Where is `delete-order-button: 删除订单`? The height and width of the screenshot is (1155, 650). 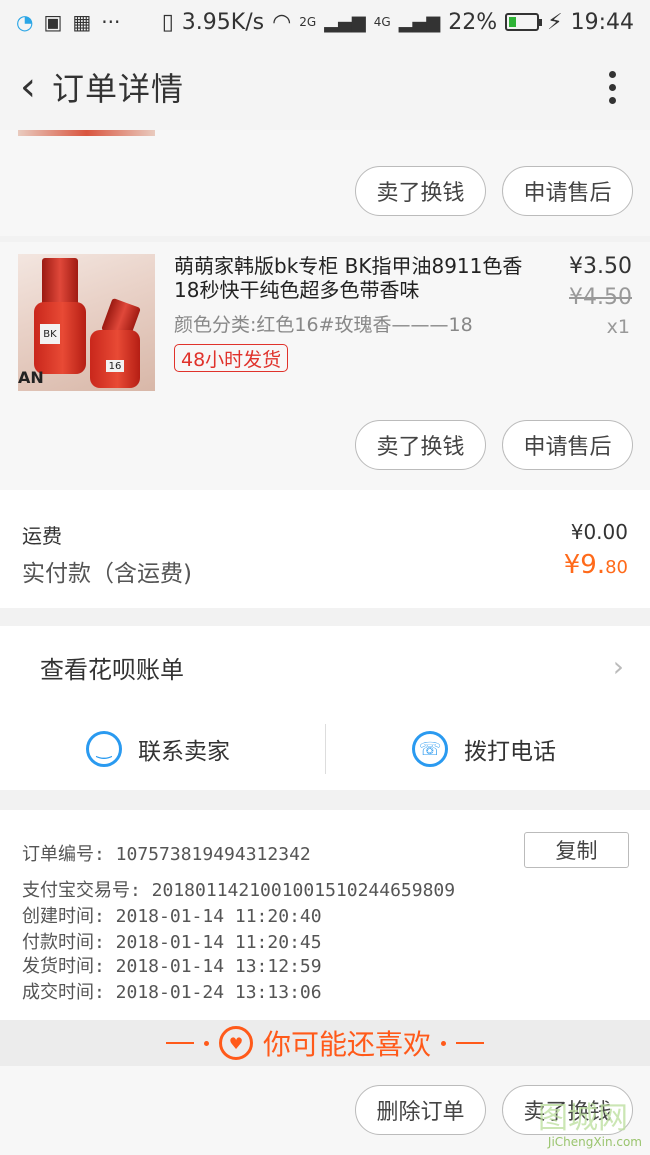 delete-order-button: 删除订单 is located at coordinates (420, 1110).